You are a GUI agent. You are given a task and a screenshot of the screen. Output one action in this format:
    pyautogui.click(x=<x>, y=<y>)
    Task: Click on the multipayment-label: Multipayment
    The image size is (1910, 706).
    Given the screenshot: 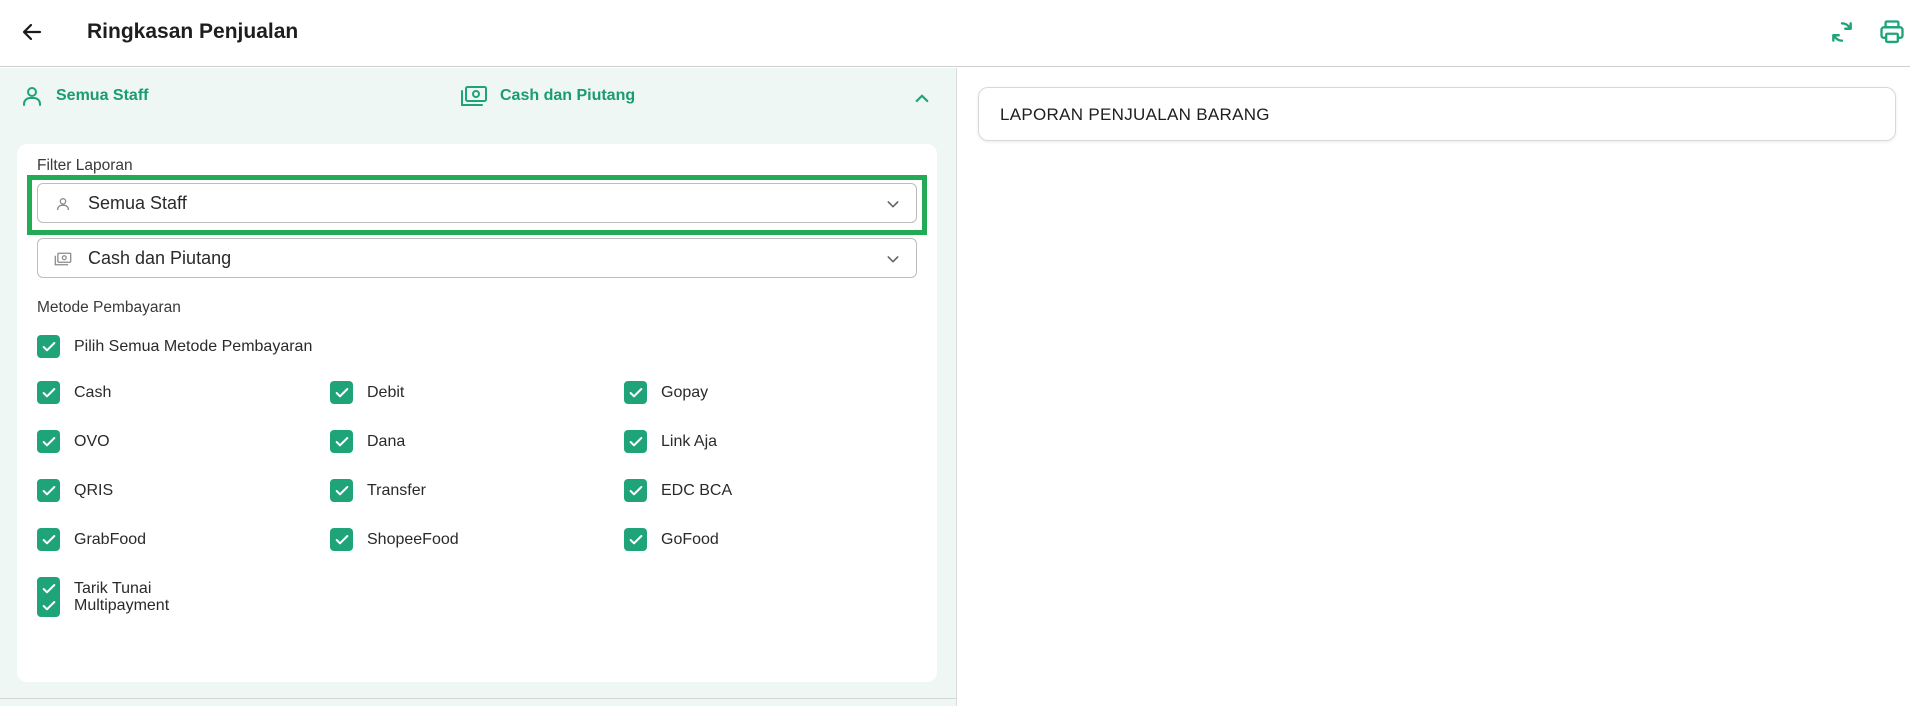 What is the action you would take?
    pyautogui.click(x=122, y=605)
    